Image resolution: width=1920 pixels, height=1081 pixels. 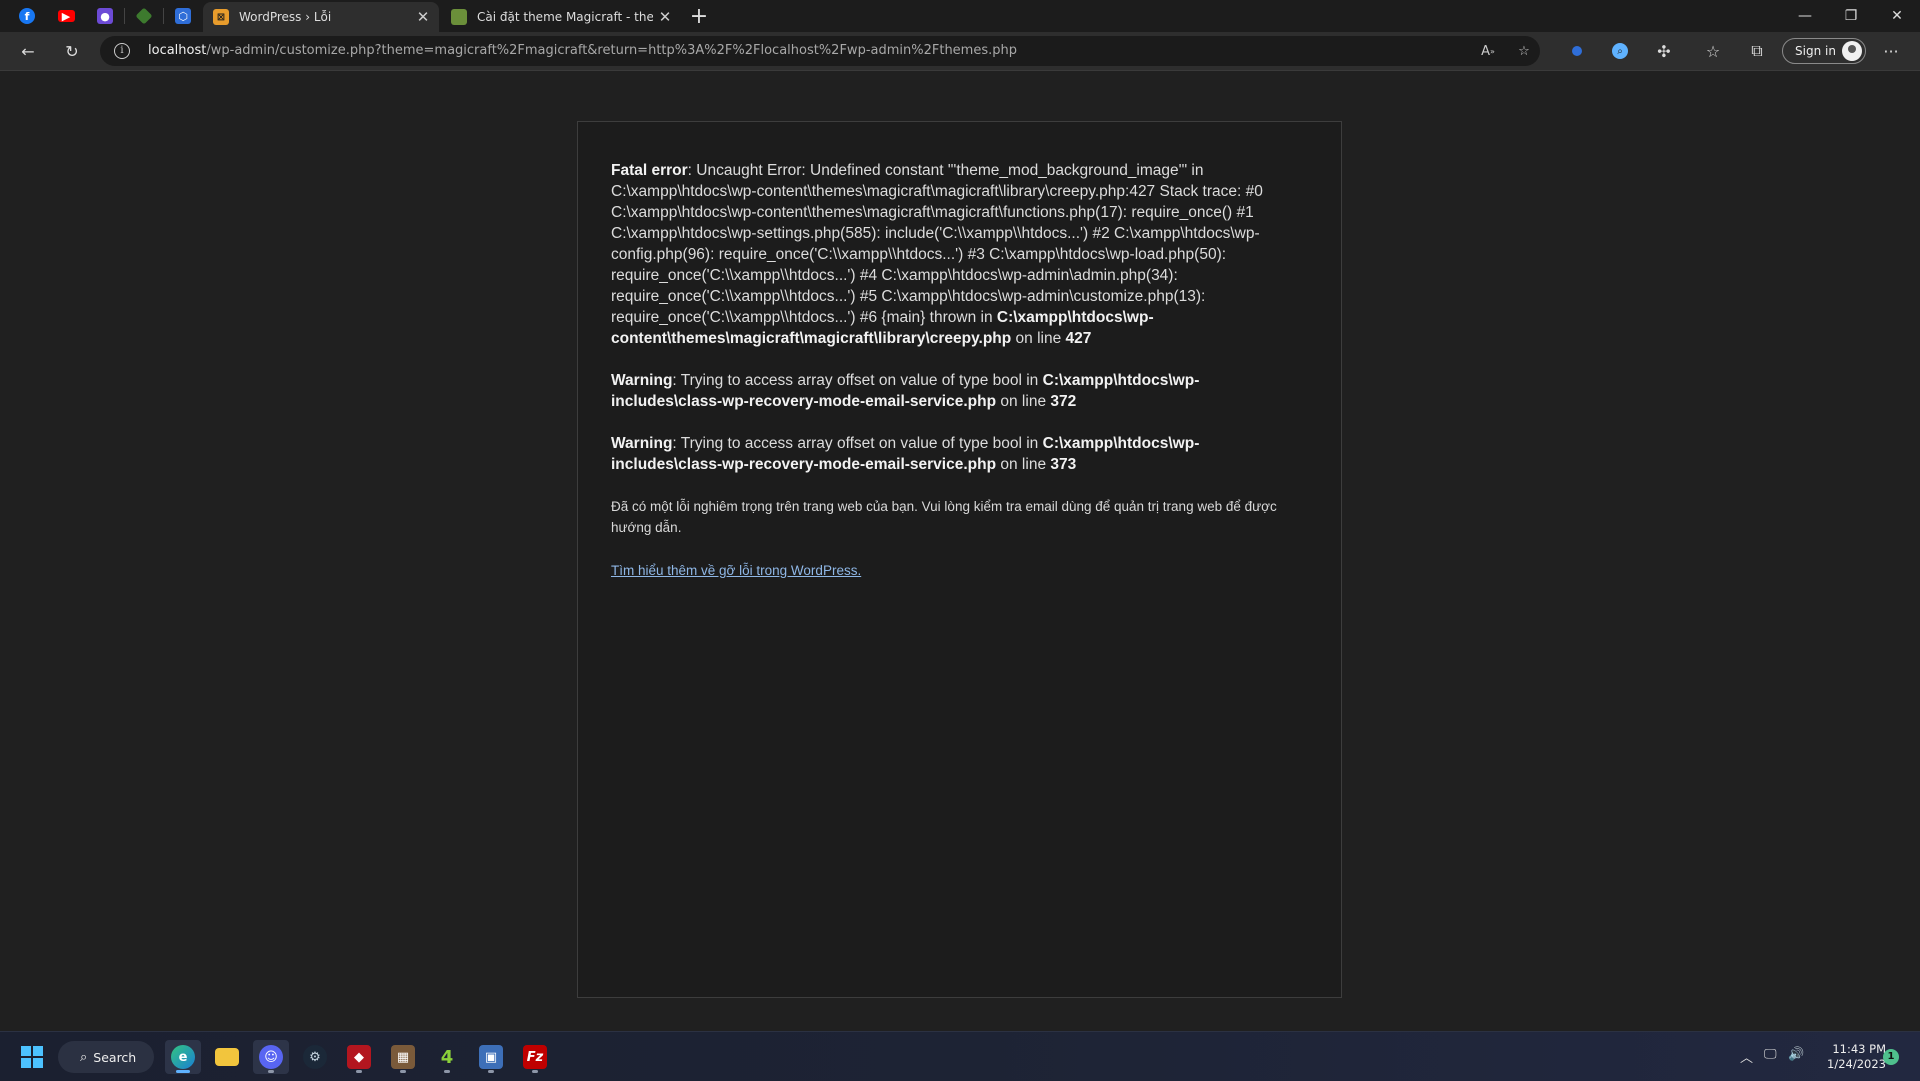 I want to click on taskbar-steam: ⚙, so click(x=315, y=1057).